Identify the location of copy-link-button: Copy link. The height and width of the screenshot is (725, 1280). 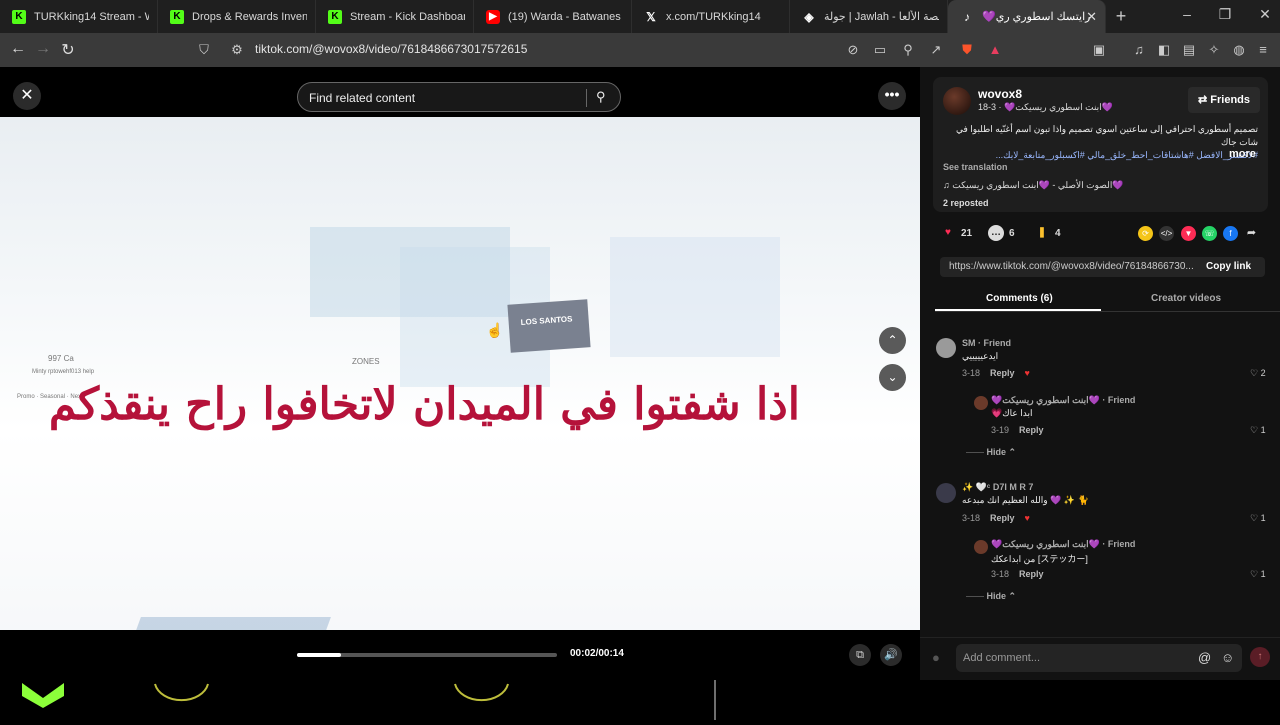
(1228, 266).